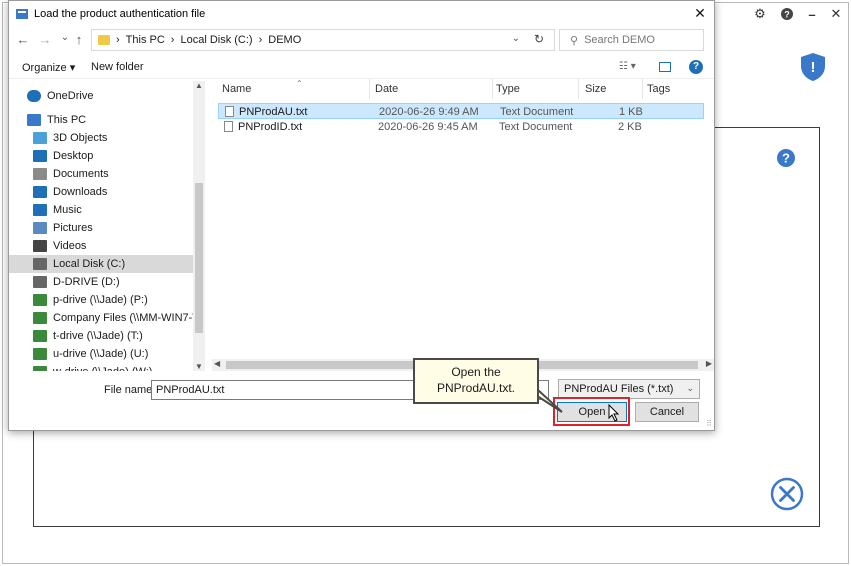  Describe the element at coordinates (273, 112) in the screenshot. I see `file-name: PNProdAU.txt` at that location.